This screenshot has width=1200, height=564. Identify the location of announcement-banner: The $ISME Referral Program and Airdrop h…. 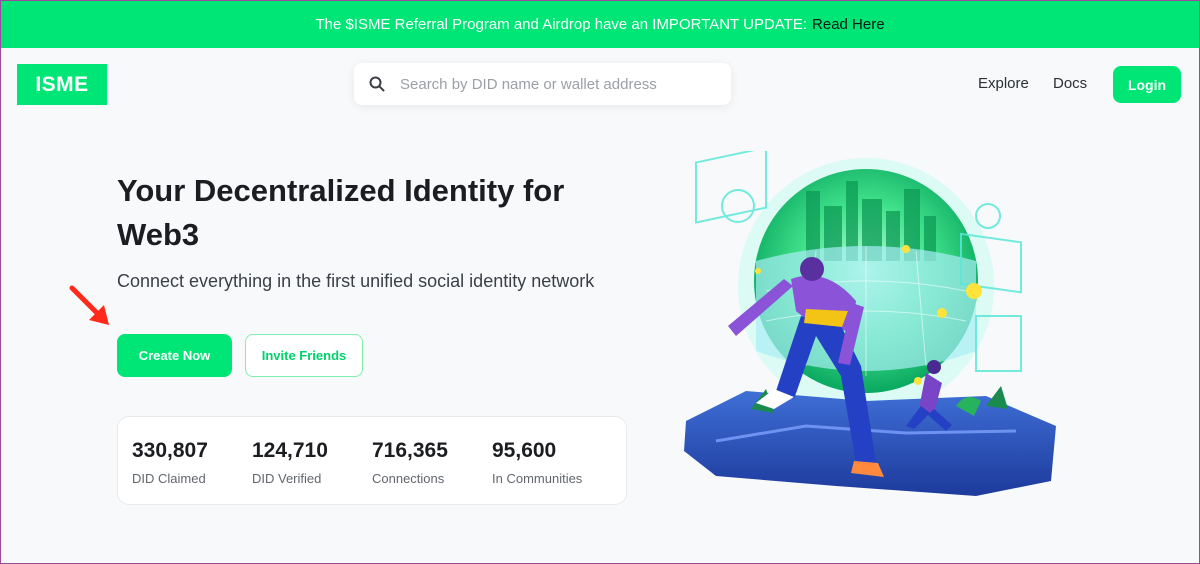
(600, 24).